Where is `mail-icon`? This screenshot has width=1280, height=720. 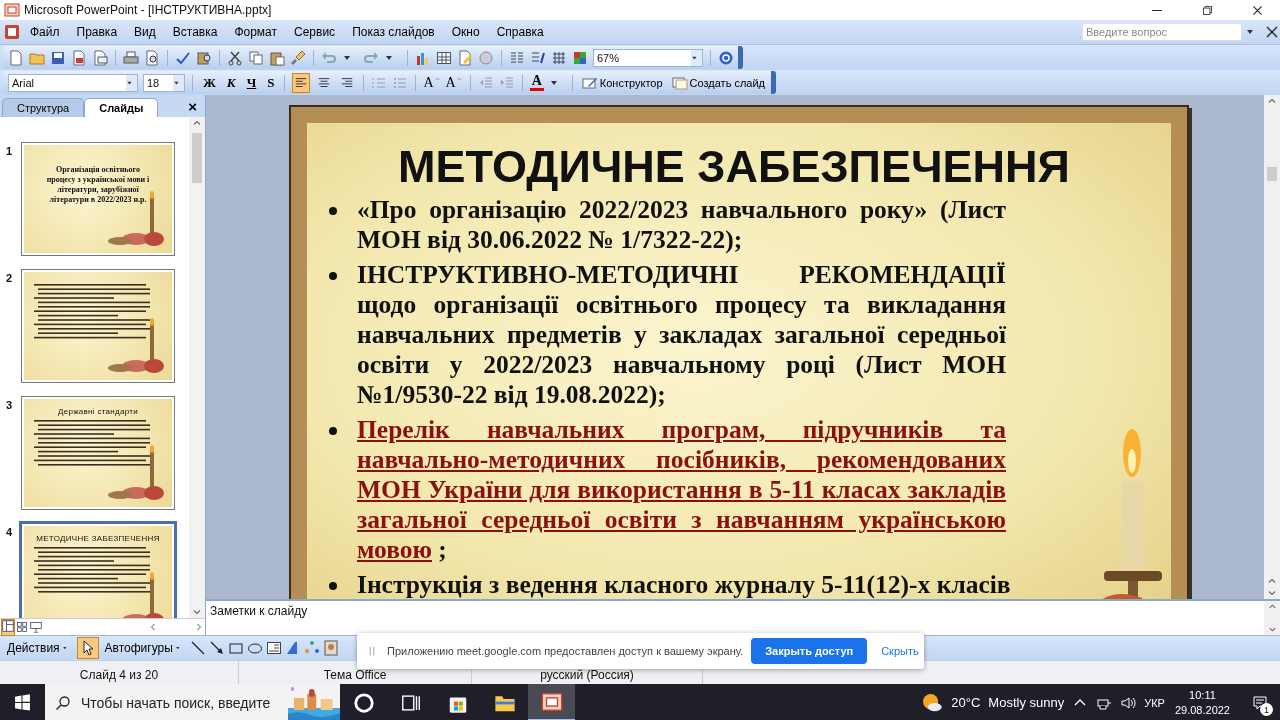 mail-icon is located at coordinates (100, 57).